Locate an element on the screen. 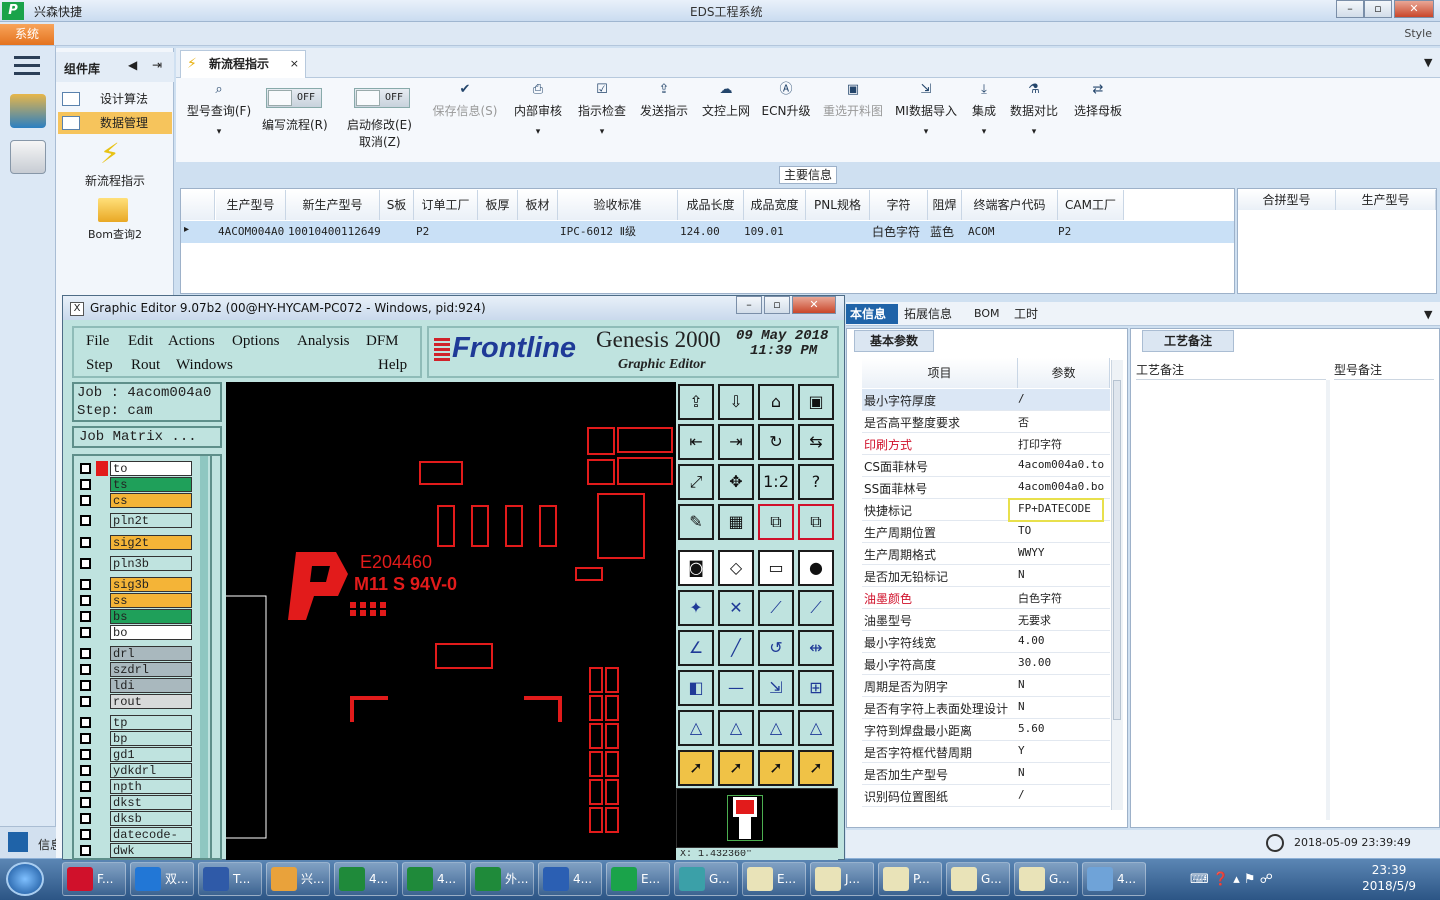  notes-scrollbar is located at coordinates (1328, 600).